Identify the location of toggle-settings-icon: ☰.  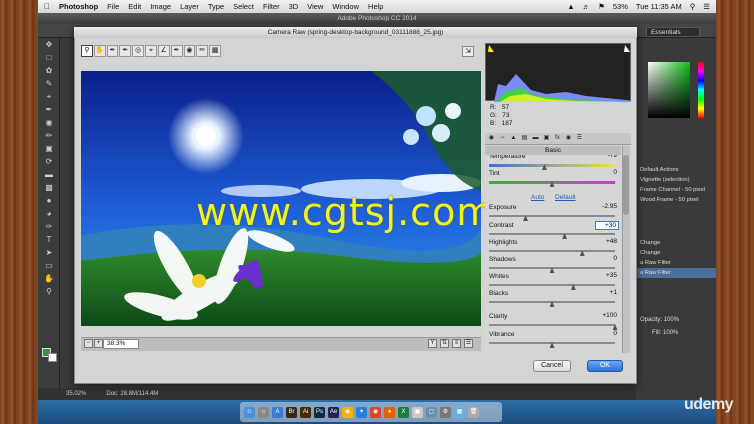
(468, 343).